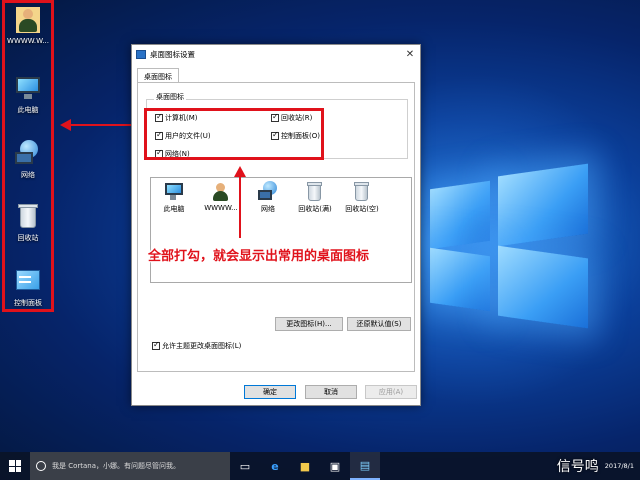  I want to click on checkbox-box, so click(156, 345).